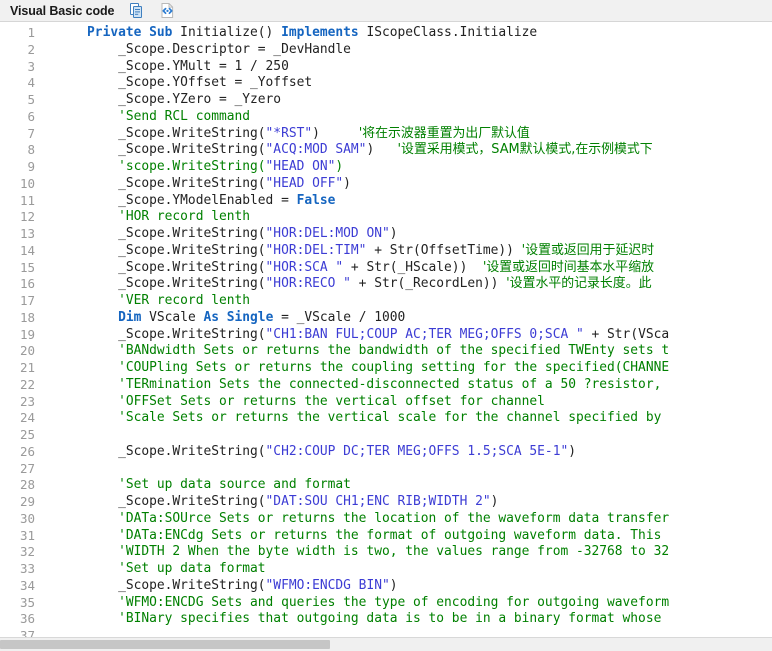 Image resolution: width=772 pixels, height=651 pixels. Describe the element at coordinates (31, 166) in the screenshot. I see `line-number: 9` at that location.